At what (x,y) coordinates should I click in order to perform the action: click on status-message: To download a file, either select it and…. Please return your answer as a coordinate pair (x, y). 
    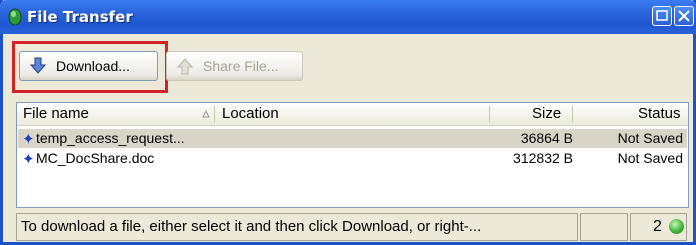
    Looking at the image, I should click on (297, 227).